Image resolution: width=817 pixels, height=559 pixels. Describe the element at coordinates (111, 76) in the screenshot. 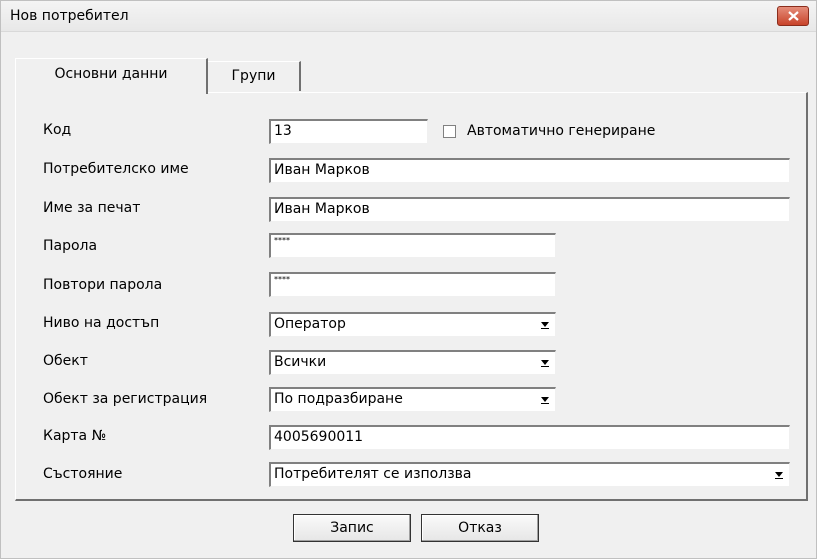

I see `tab-main-data: Основни данни` at that location.